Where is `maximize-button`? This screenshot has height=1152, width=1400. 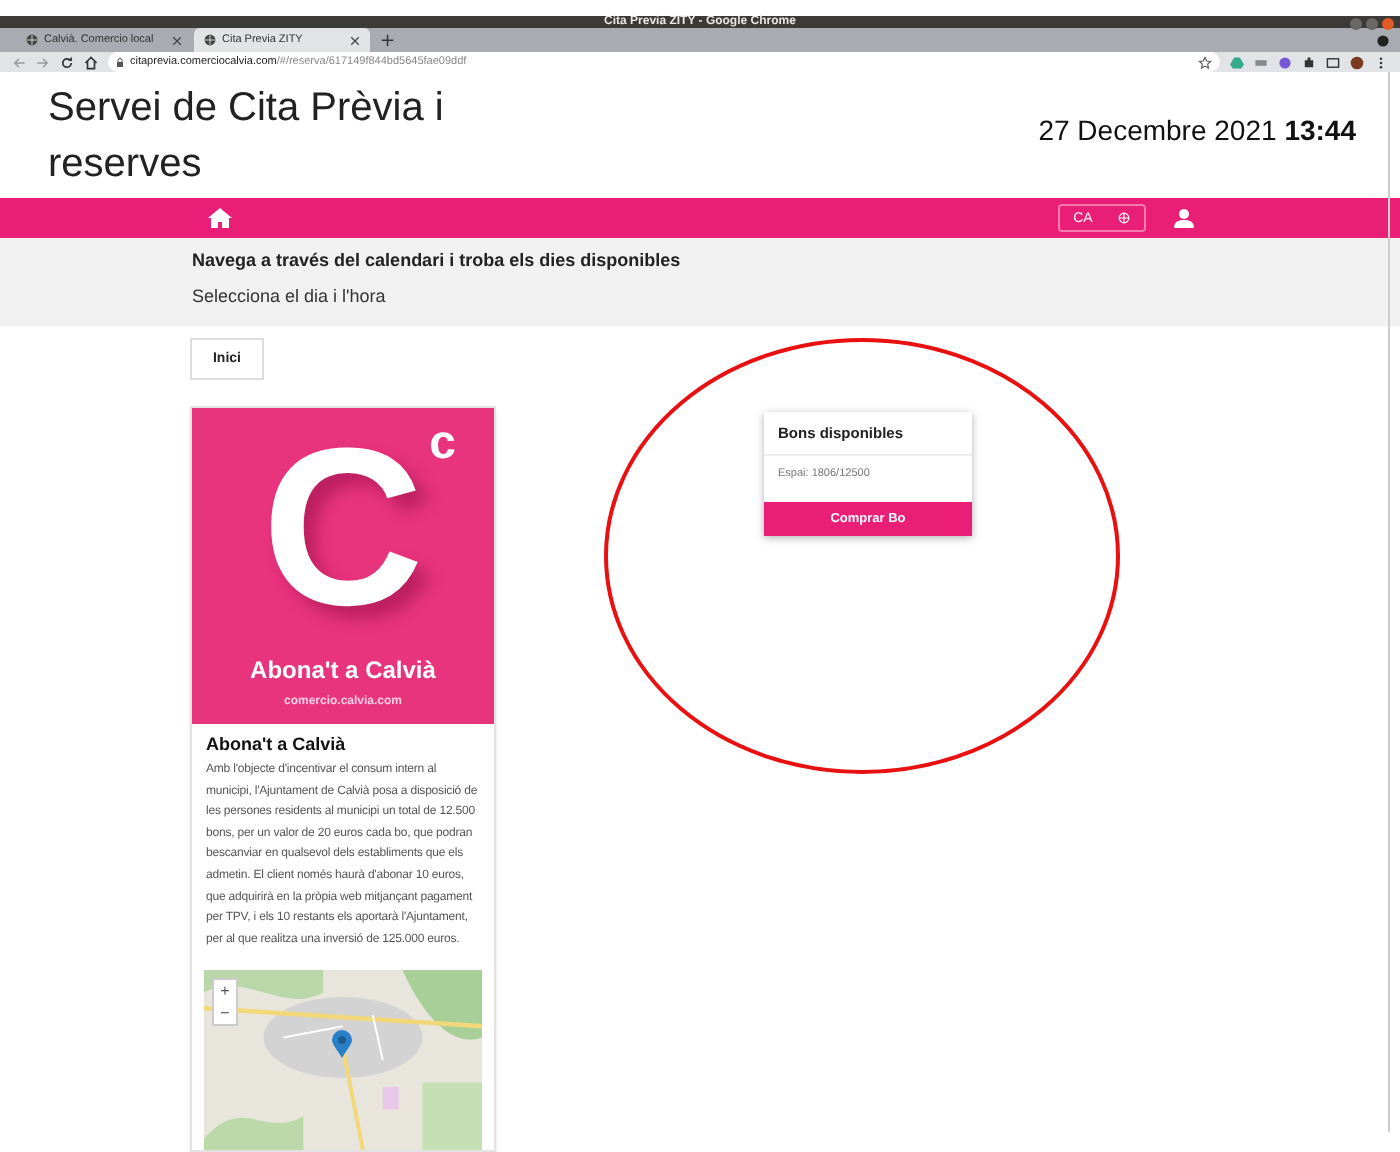
maximize-button is located at coordinates (1372, 24).